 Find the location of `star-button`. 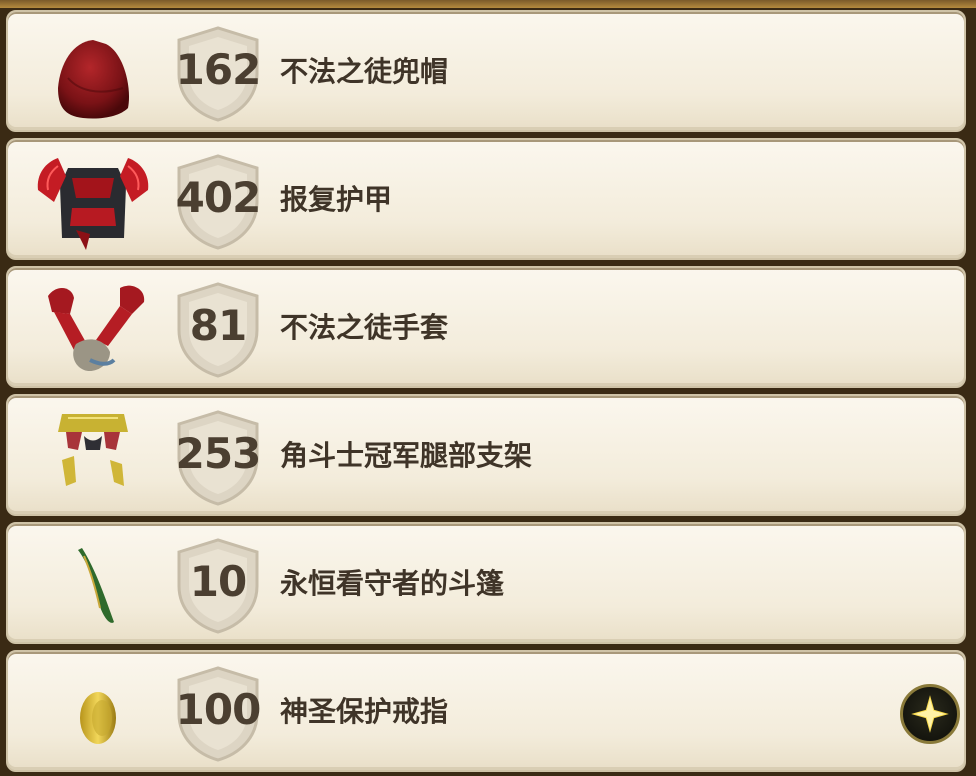

star-button is located at coordinates (930, 714).